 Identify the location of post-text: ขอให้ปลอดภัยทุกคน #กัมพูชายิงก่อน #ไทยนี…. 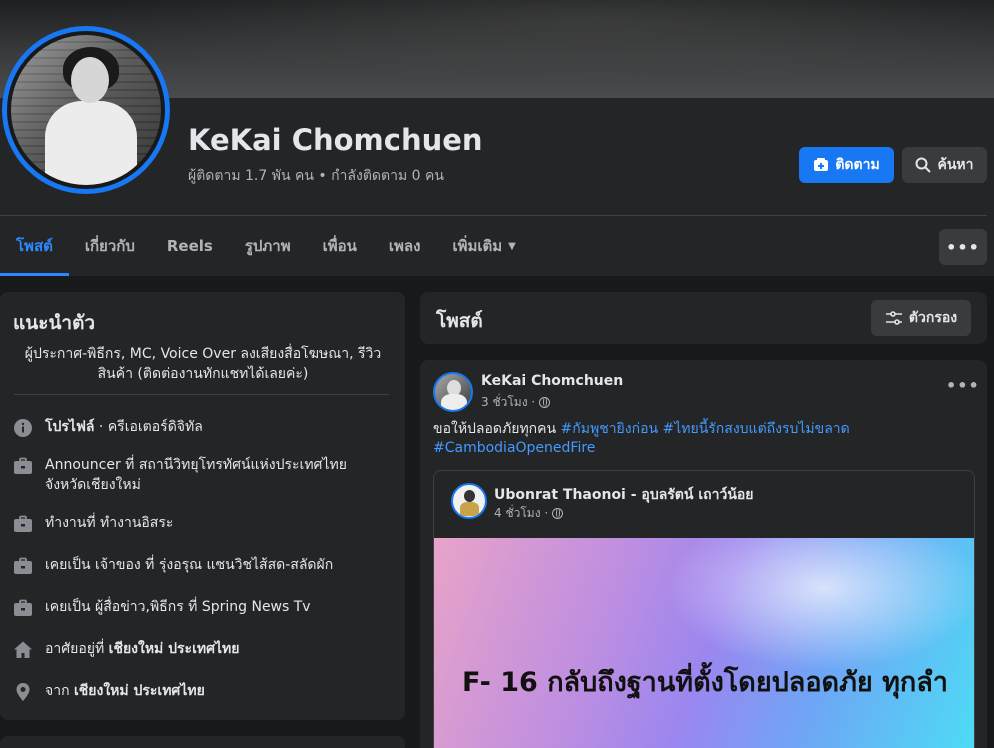
(703, 439).